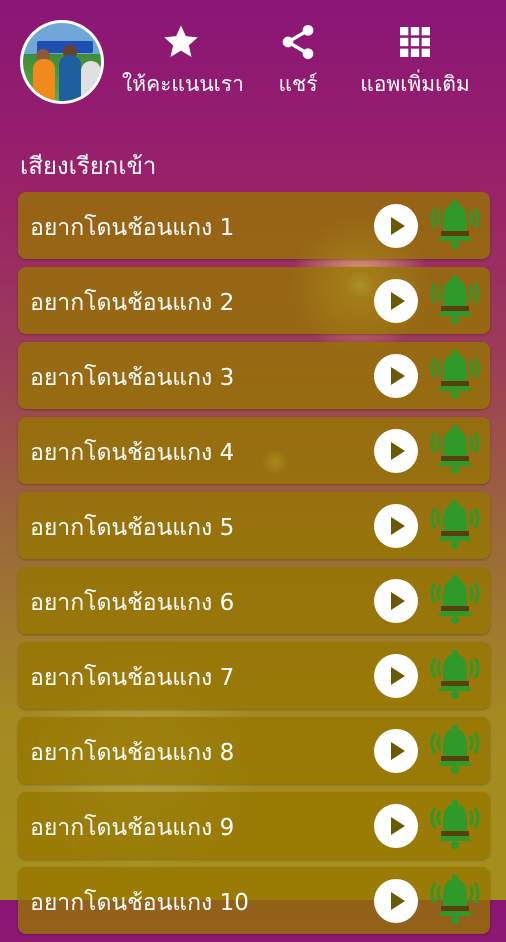  Describe the element at coordinates (183, 61) in the screenshot. I see `rate-us-button: ให้คะแนนเรา` at that location.